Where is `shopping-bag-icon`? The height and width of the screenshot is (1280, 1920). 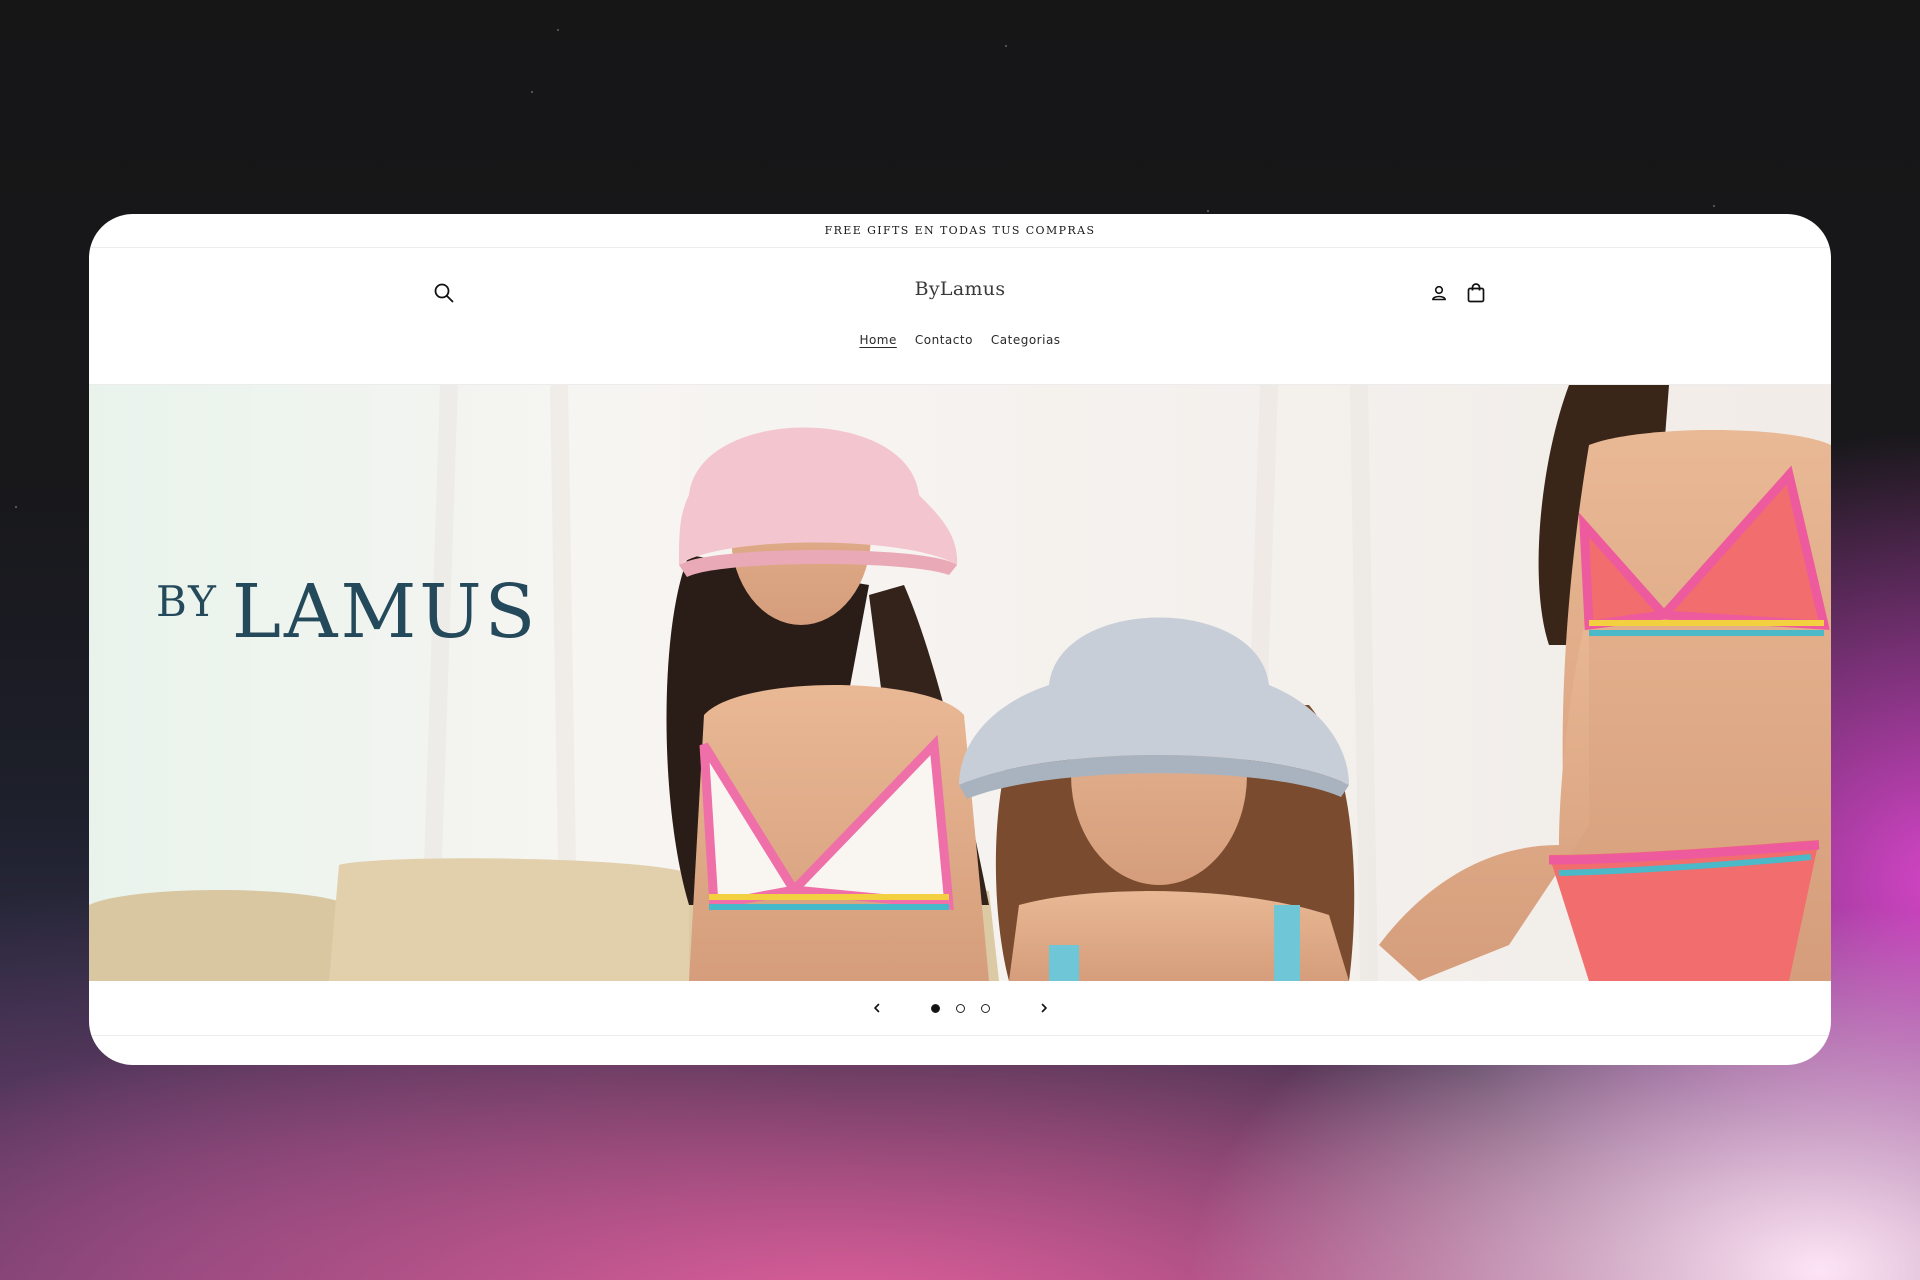
shopping-bag-icon is located at coordinates (1476, 293).